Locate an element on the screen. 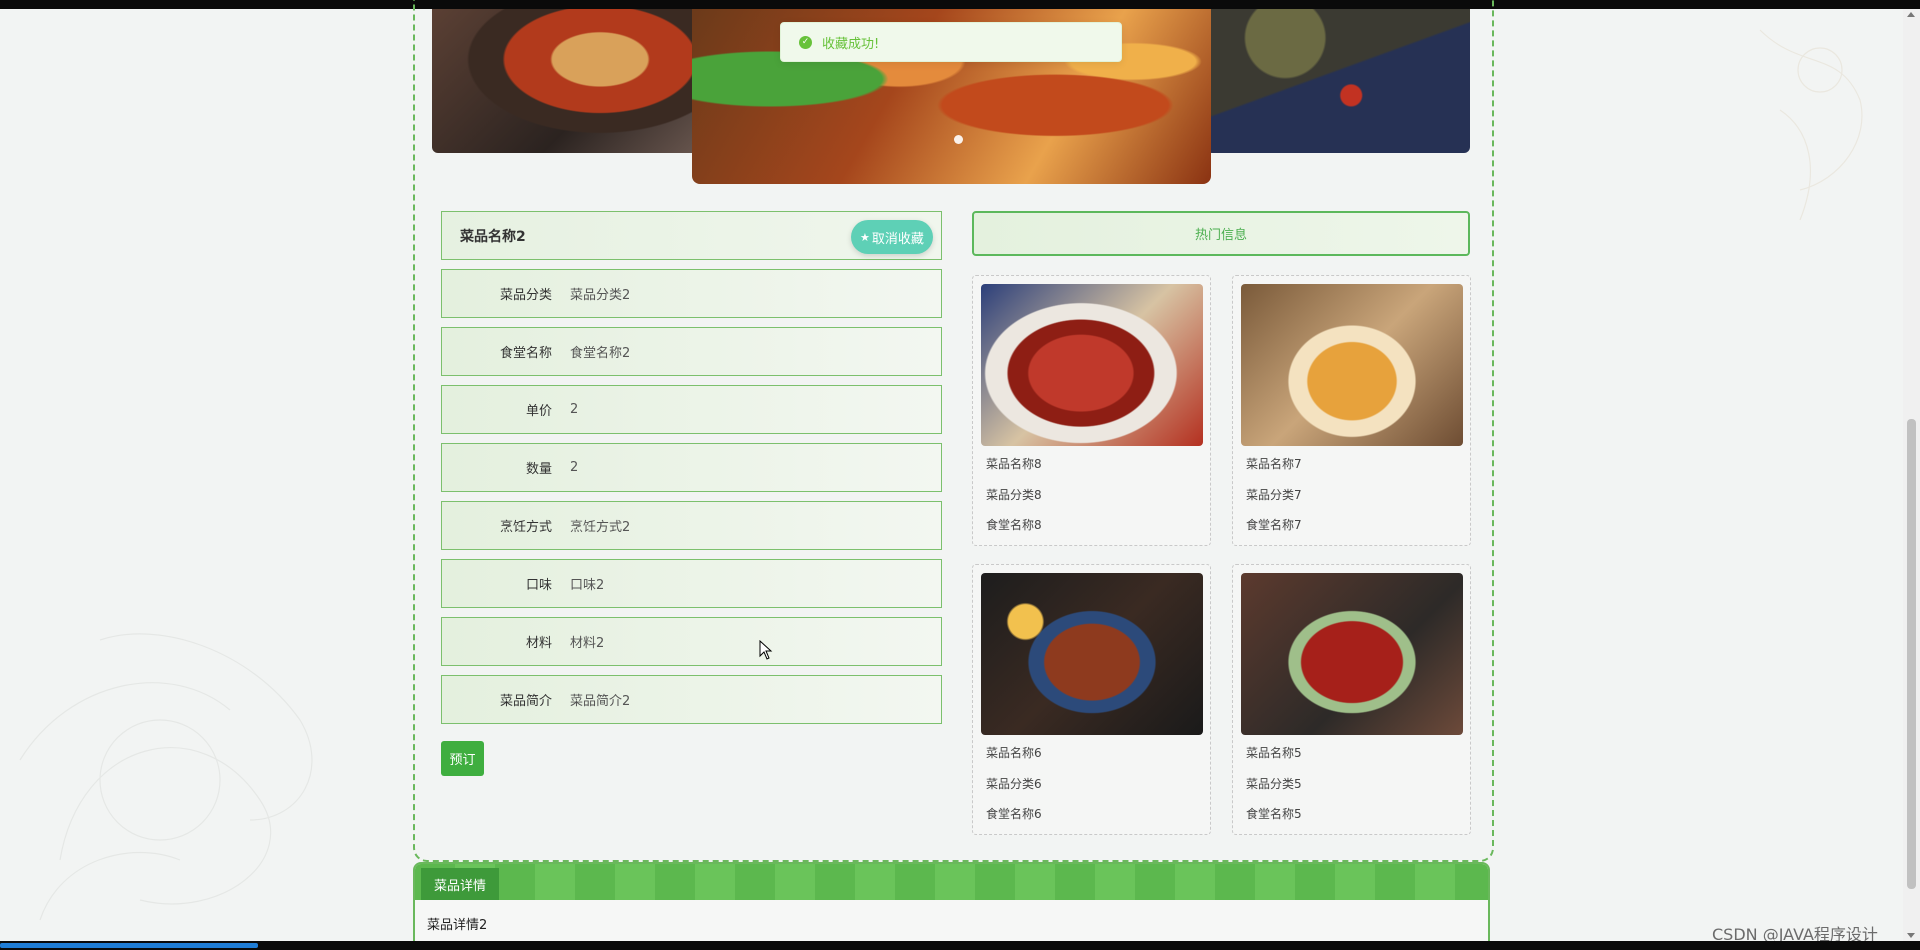  field-row-quantity: 数量 2 is located at coordinates (691, 467).